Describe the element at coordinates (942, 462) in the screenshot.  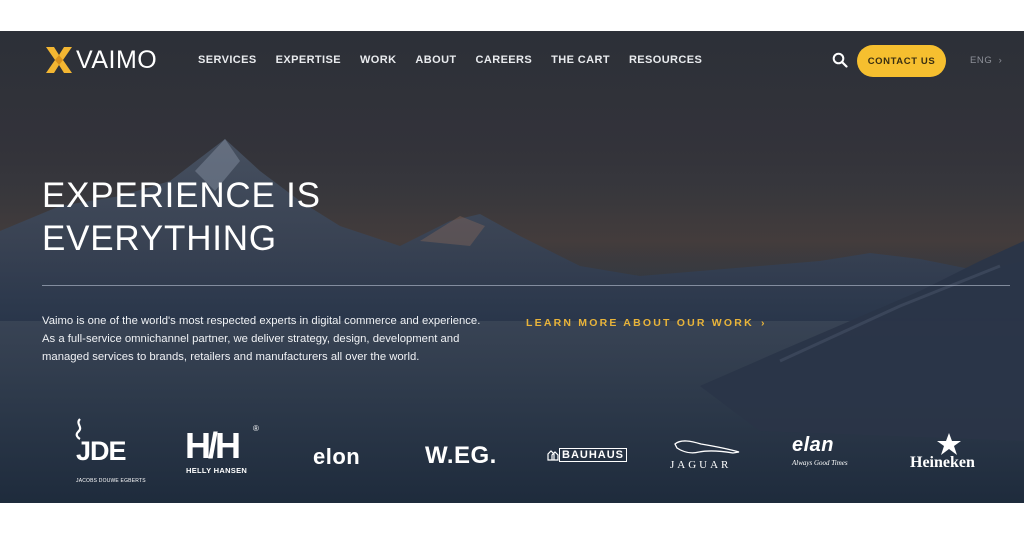
I see `brand-name: Heineken` at that location.